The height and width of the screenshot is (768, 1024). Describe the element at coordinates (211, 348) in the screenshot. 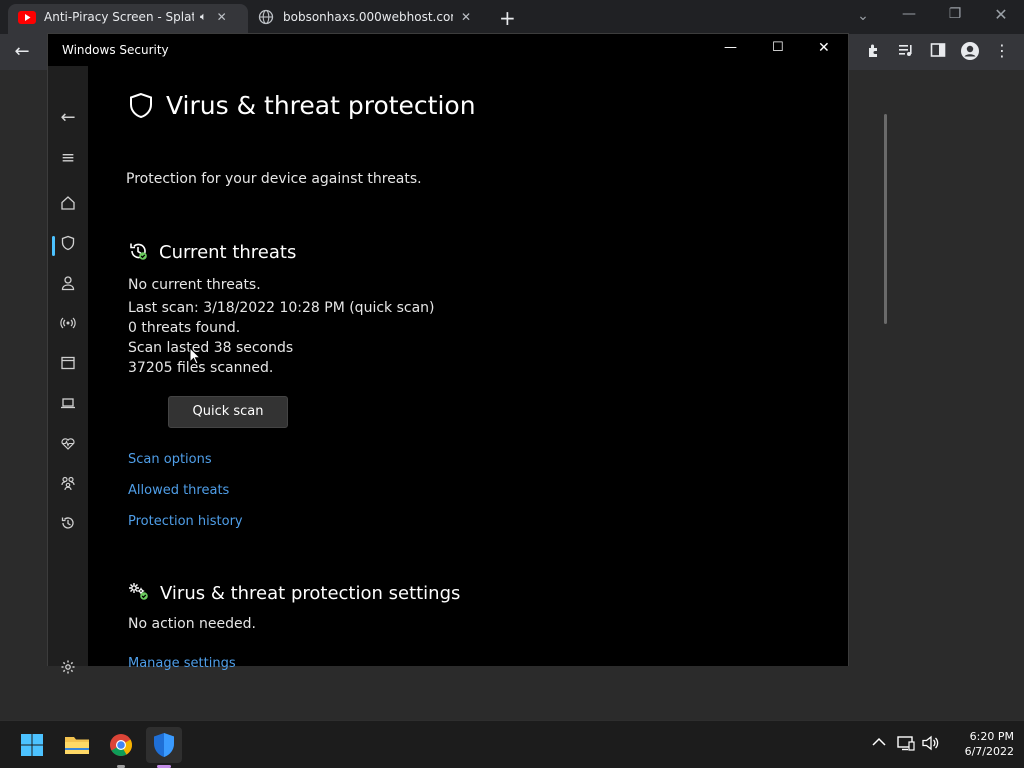

I see `scan-duration-line: Scan lasted 38 seconds` at that location.